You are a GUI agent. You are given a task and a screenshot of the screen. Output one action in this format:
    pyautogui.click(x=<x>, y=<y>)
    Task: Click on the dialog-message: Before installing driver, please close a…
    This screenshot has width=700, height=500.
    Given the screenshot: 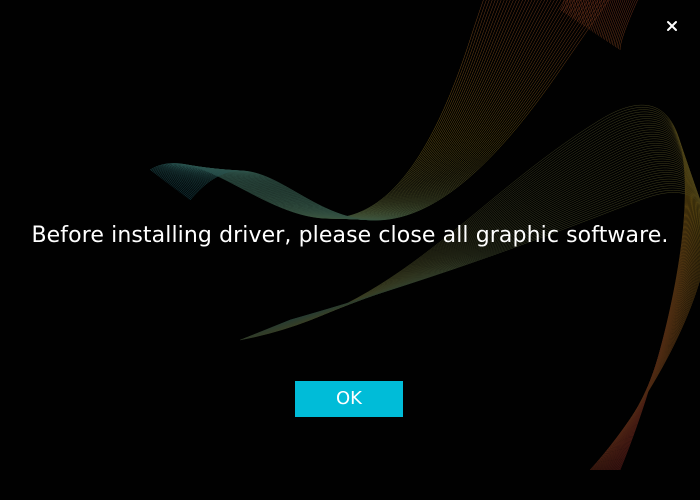 What is the action you would take?
    pyautogui.click(x=350, y=235)
    